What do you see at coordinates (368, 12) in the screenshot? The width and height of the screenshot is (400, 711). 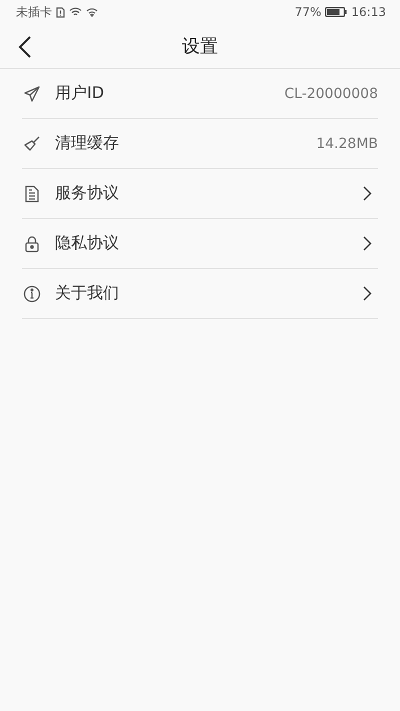 I see `clock-time: 16:13` at bounding box center [368, 12].